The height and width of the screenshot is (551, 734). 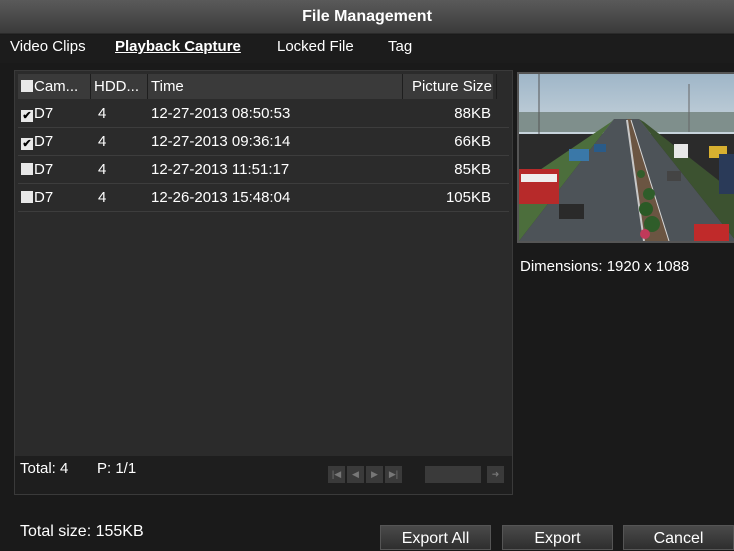 What do you see at coordinates (450, 86) in the screenshot?
I see `header-picture-size: Picture Size` at bounding box center [450, 86].